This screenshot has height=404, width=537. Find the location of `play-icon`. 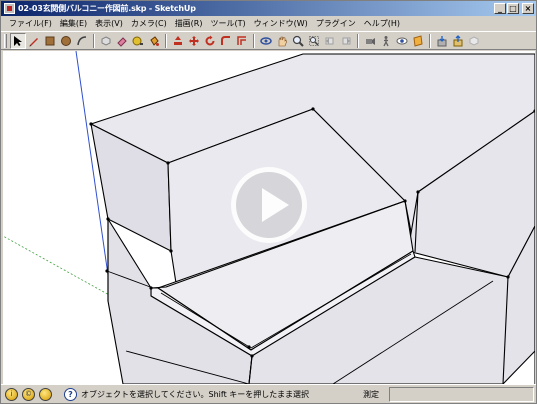

play-icon is located at coordinates (275, 205).